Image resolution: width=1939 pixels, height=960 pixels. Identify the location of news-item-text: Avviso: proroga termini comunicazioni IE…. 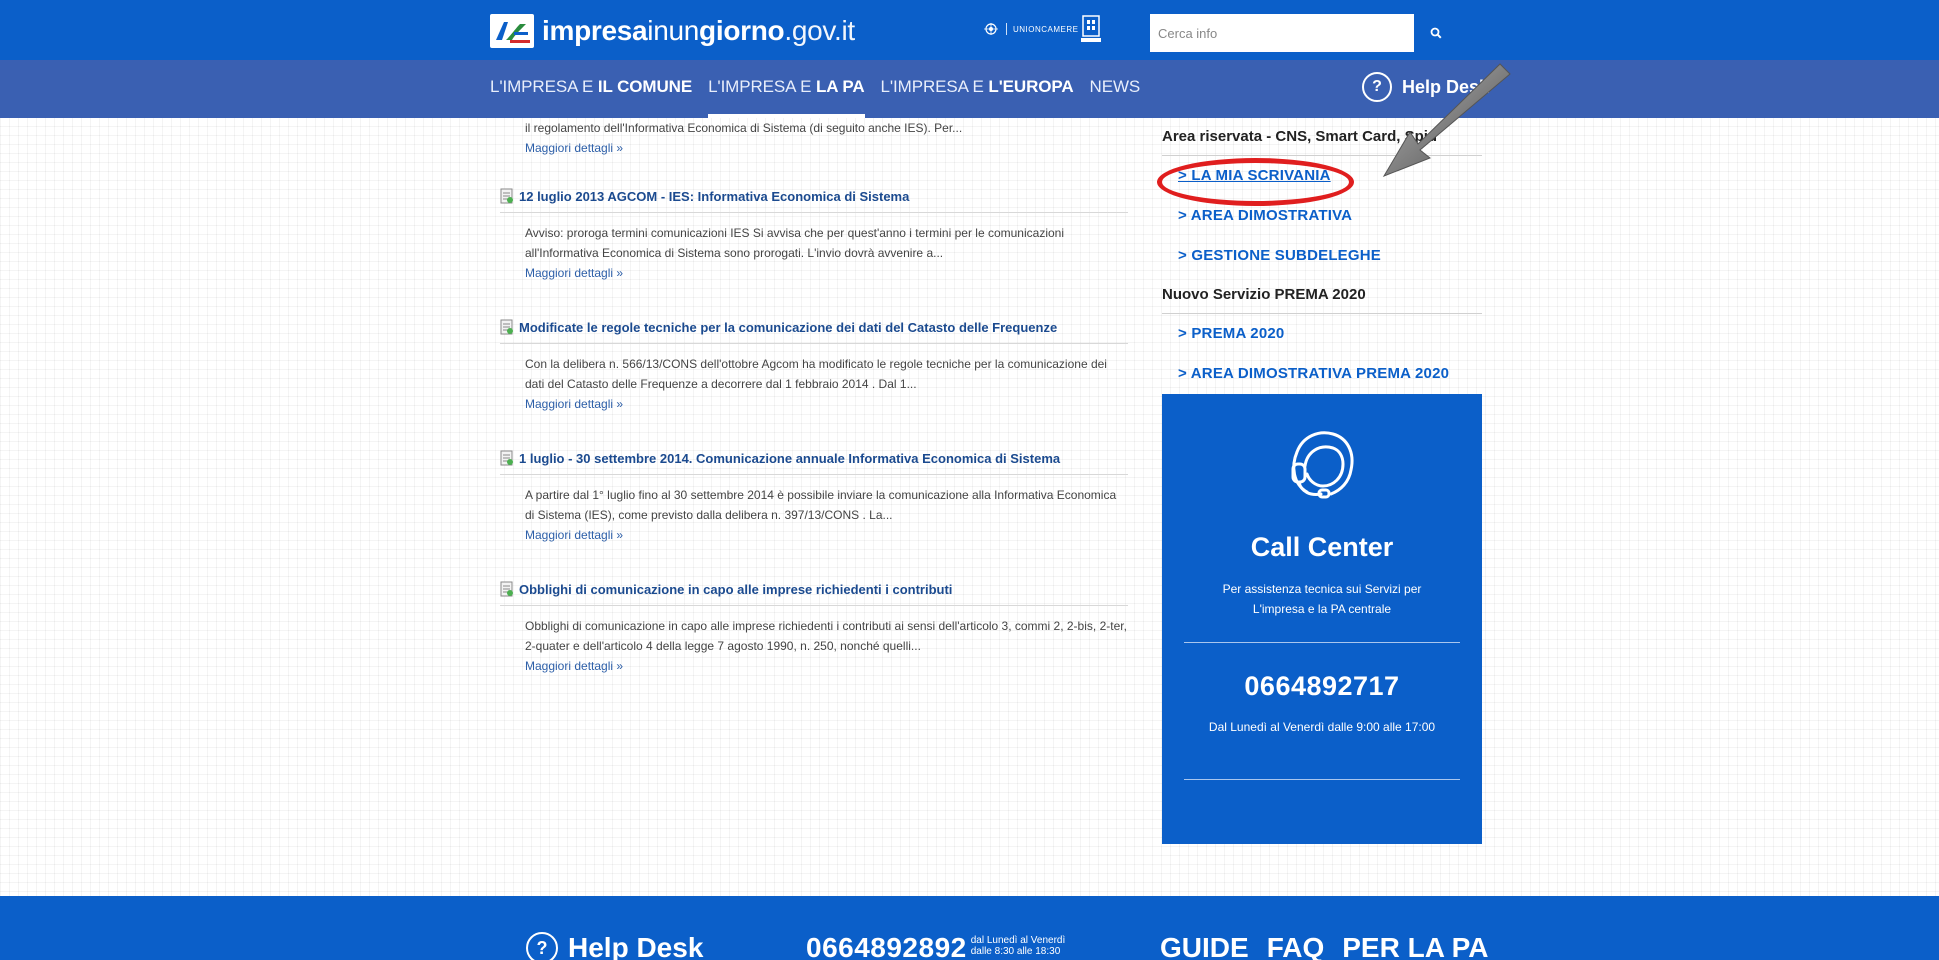
(794, 243).